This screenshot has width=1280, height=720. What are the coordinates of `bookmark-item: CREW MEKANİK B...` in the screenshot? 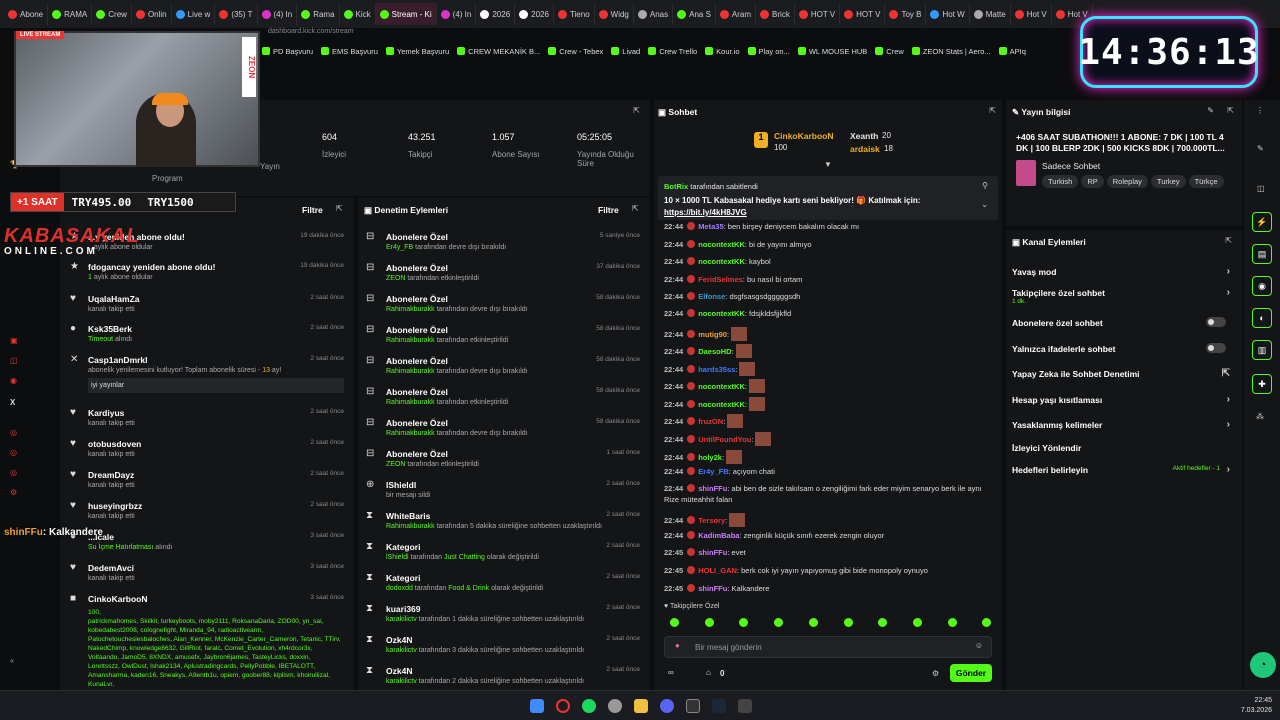 It's located at (498, 51).